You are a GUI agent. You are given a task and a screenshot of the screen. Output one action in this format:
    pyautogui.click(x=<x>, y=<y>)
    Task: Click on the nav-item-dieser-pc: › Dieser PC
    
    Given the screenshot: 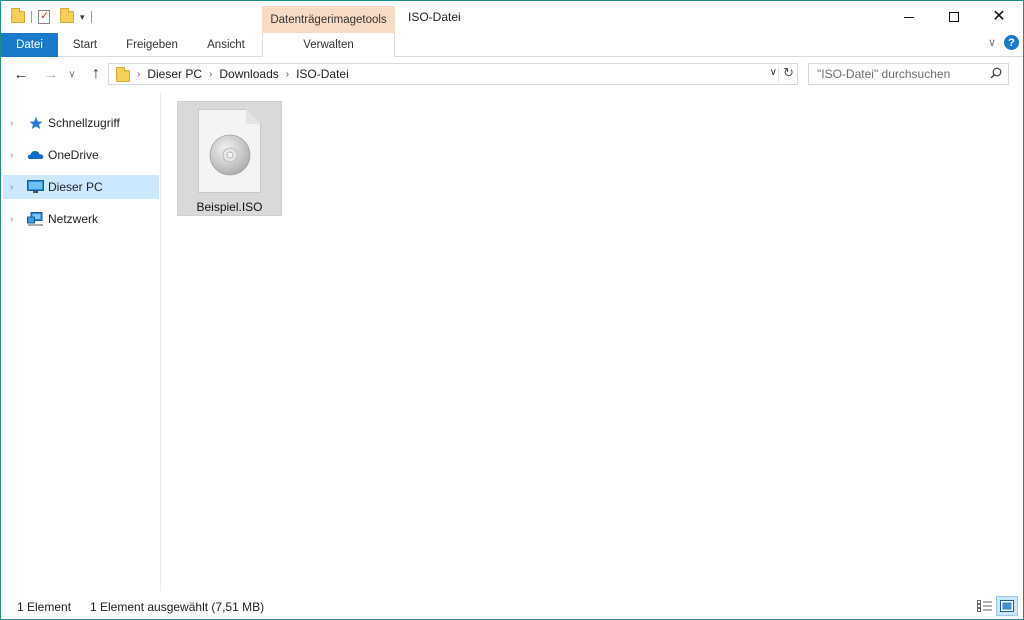 What is the action you would take?
    pyautogui.click(x=81, y=187)
    